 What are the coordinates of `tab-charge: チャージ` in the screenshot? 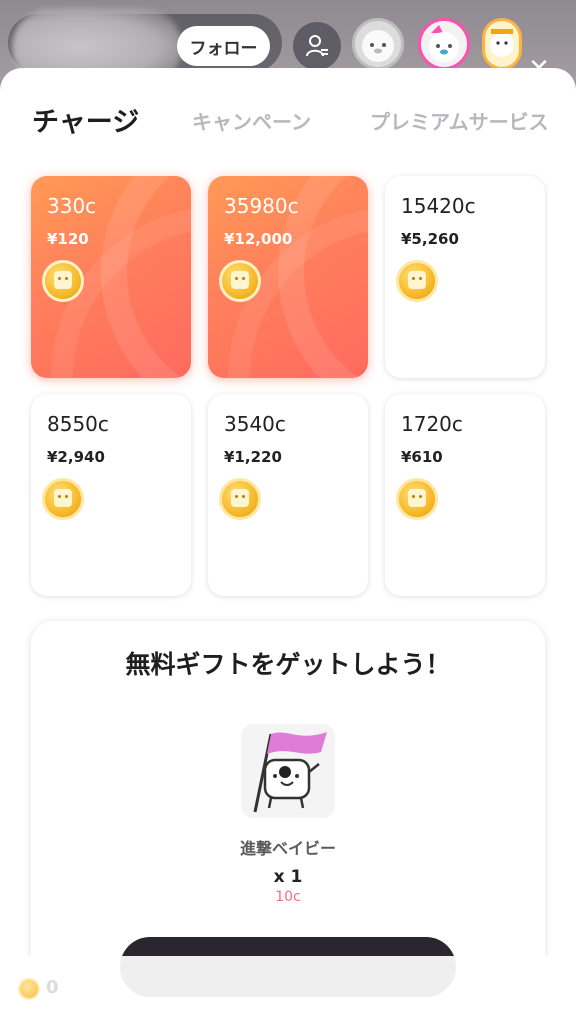 It's located at (85, 119).